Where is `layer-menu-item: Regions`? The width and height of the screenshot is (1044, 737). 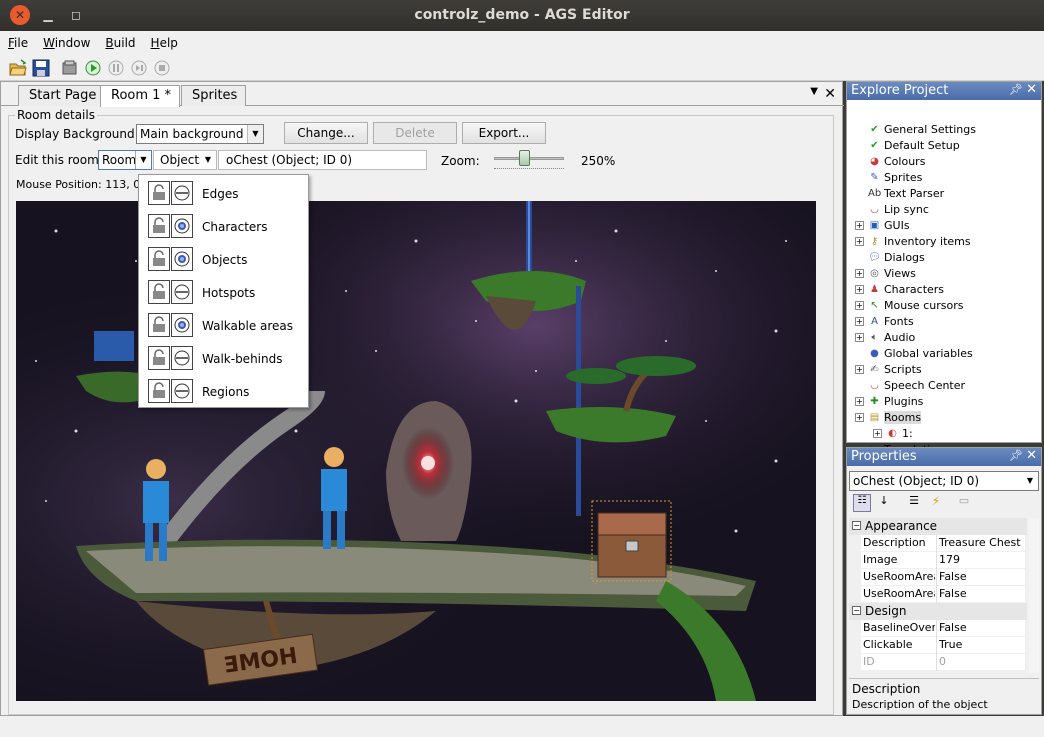
layer-menu-item: Regions is located at coordinates (224, 392).